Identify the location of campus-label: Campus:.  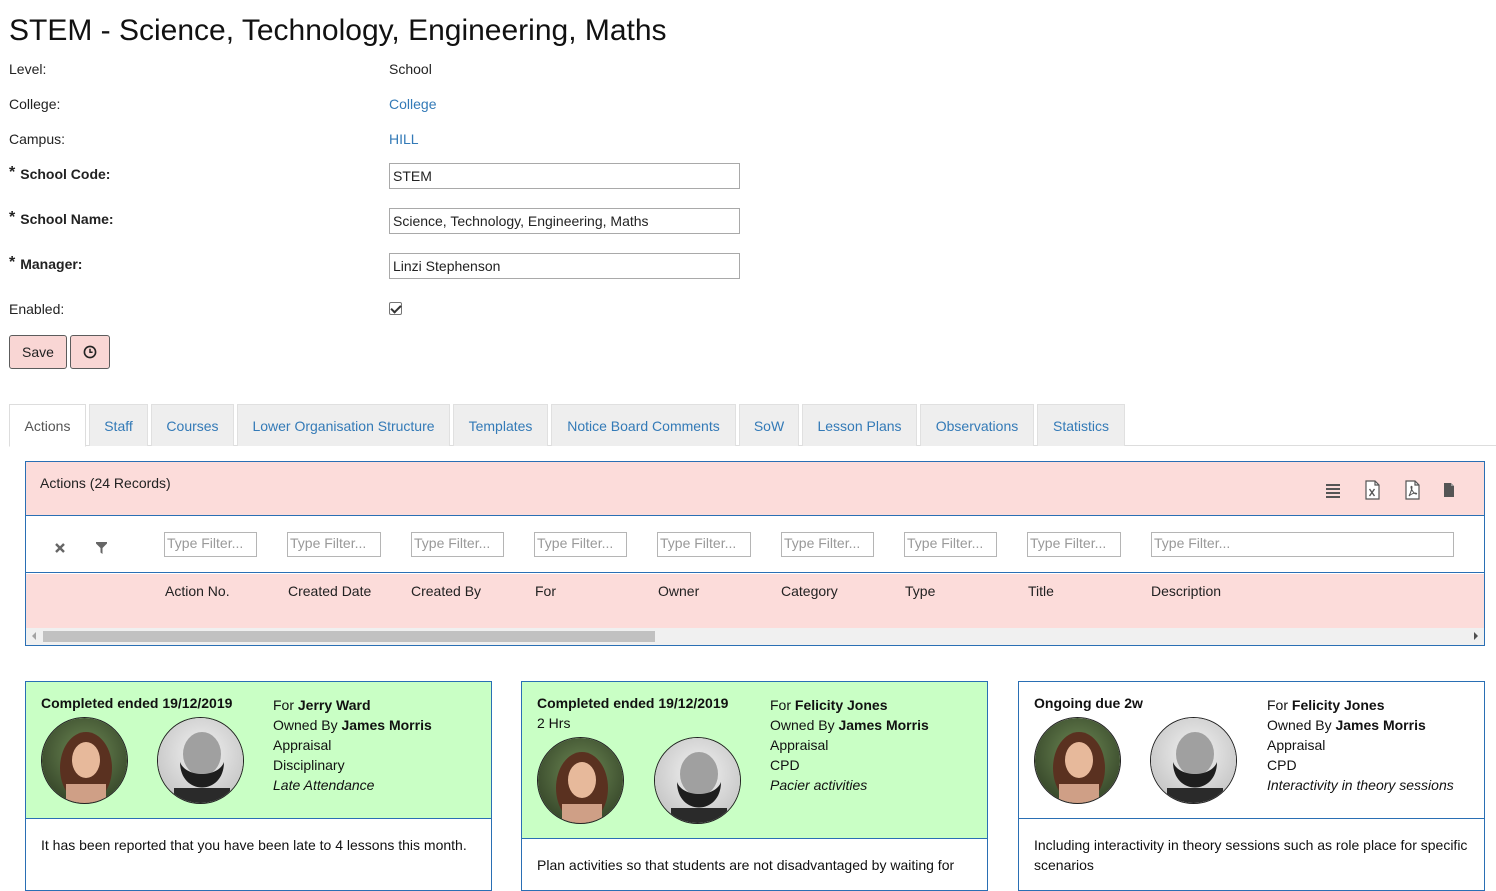
(37, 139).